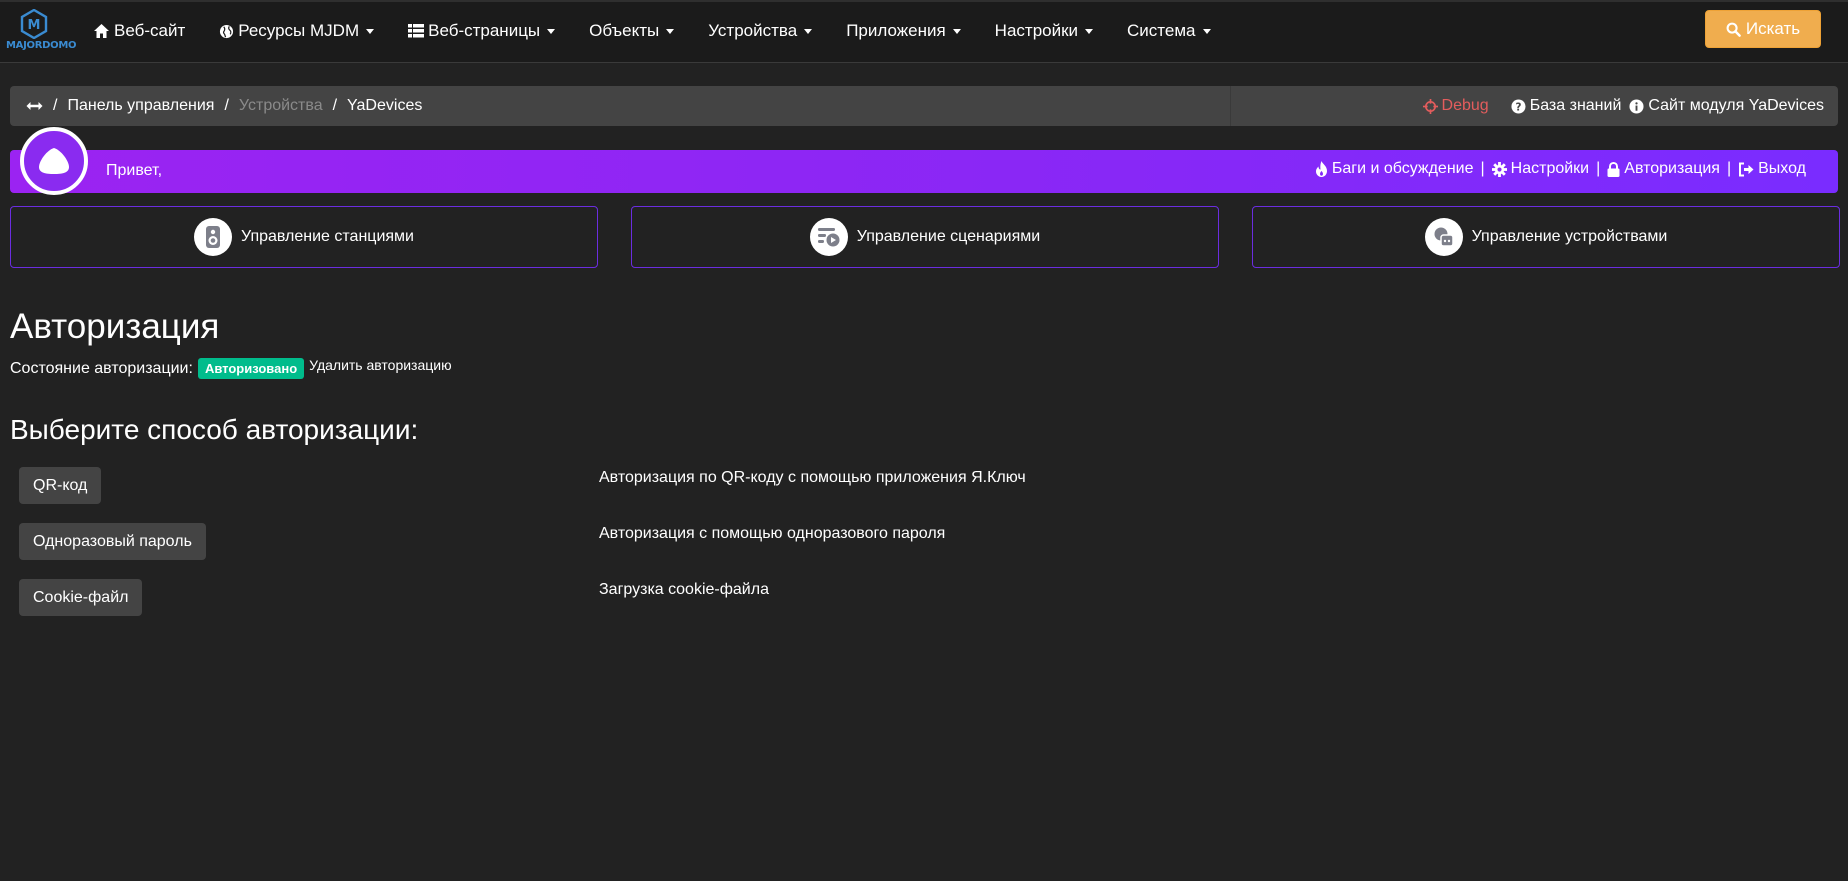 The image size is (1848, 881). I want to click on bugs-label: Баги и обсуждение, so click(1402, 168).